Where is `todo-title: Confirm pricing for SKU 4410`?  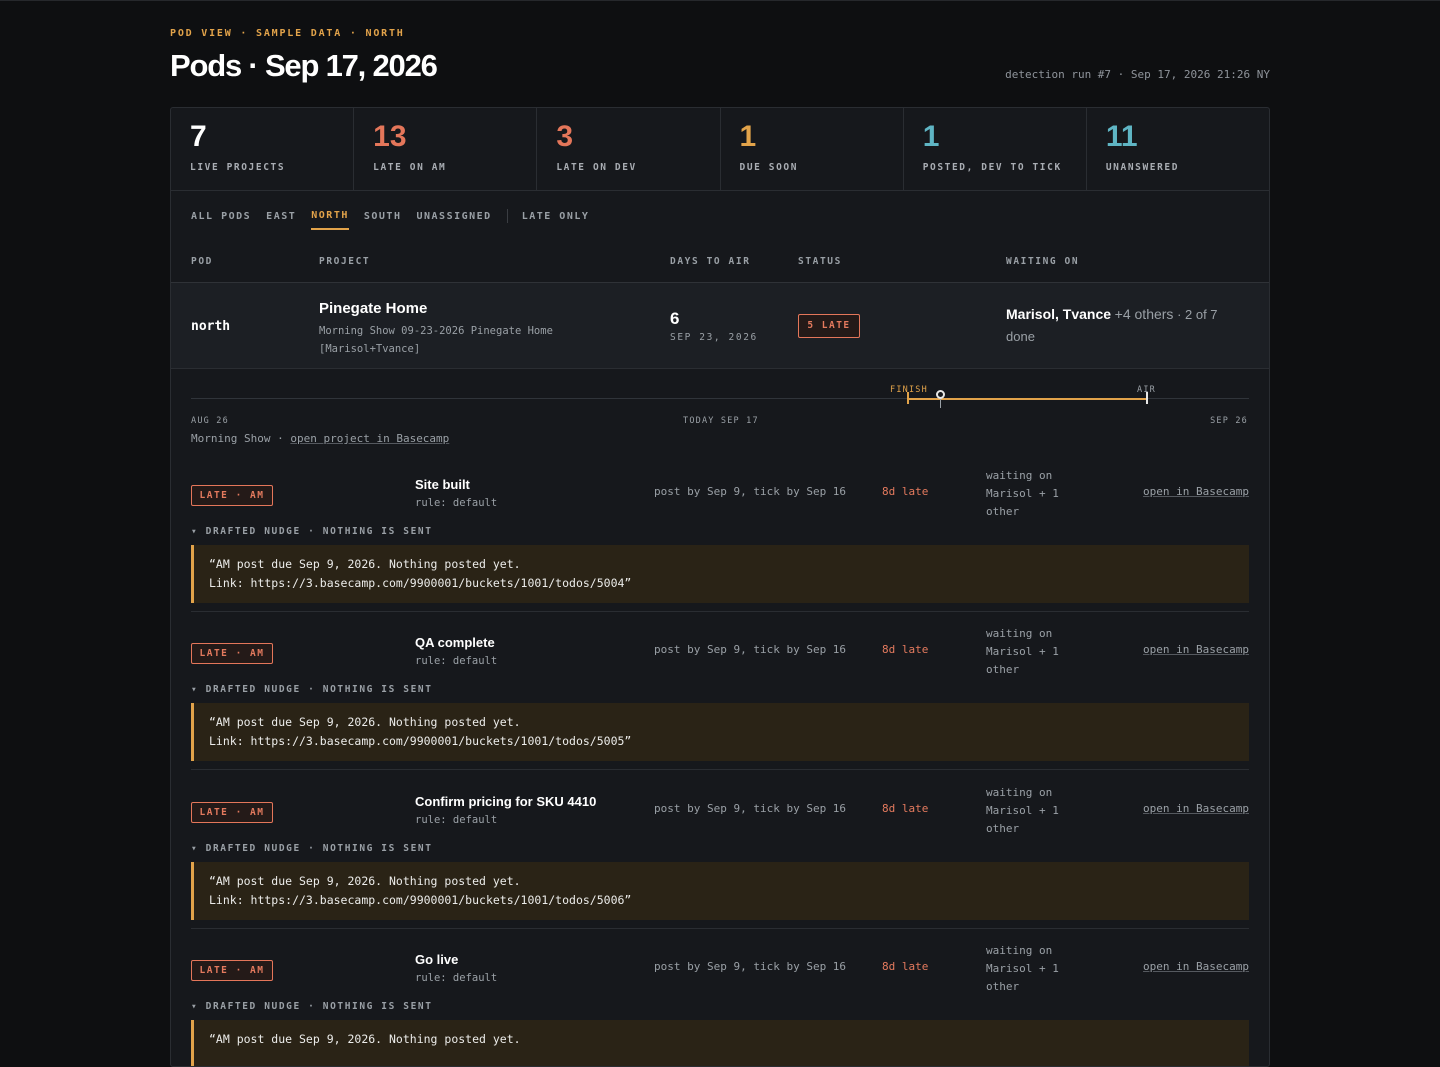
todo-title: Confirm pricing for SKU 4410 is located at coordinates (506, 801).